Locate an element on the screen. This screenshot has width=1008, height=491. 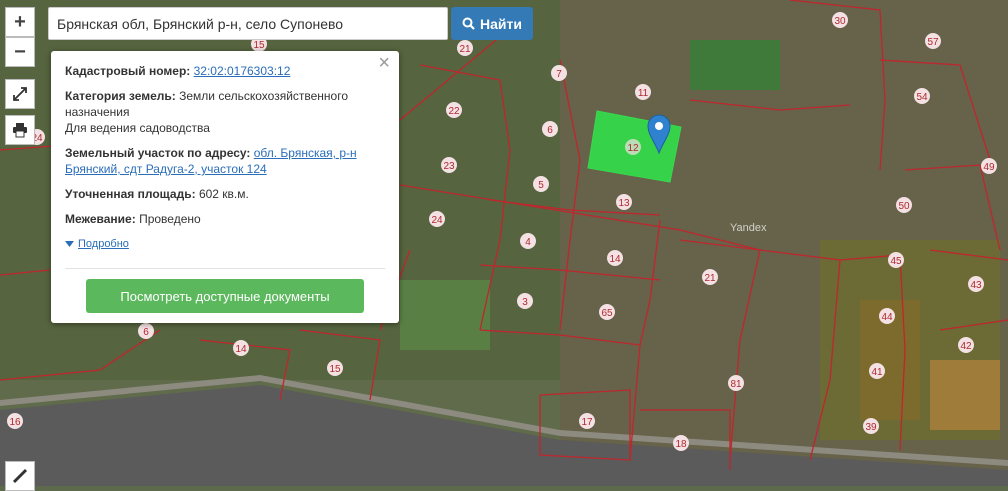
survey-row: Межевание: Проведено is located at coordinates (225, 219).